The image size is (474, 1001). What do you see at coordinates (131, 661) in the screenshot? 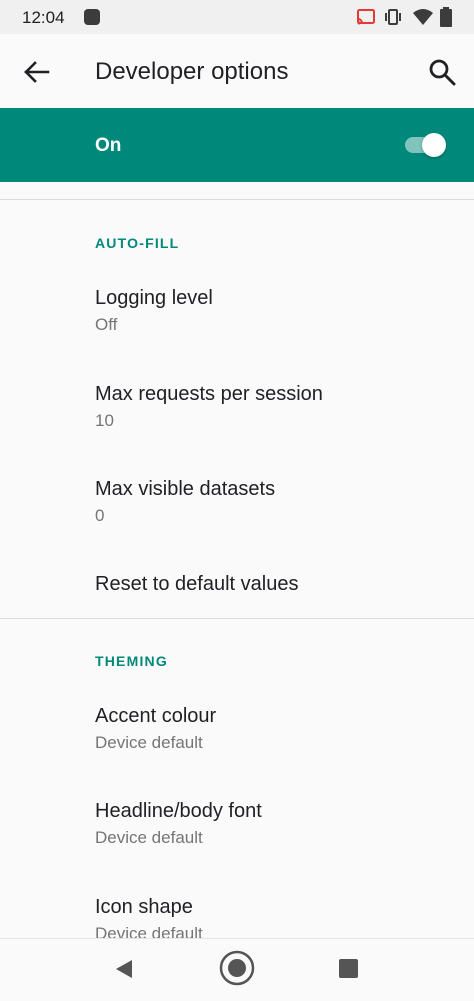
I see `section-header-theming: THEMING` at bounding box center [131, 661].